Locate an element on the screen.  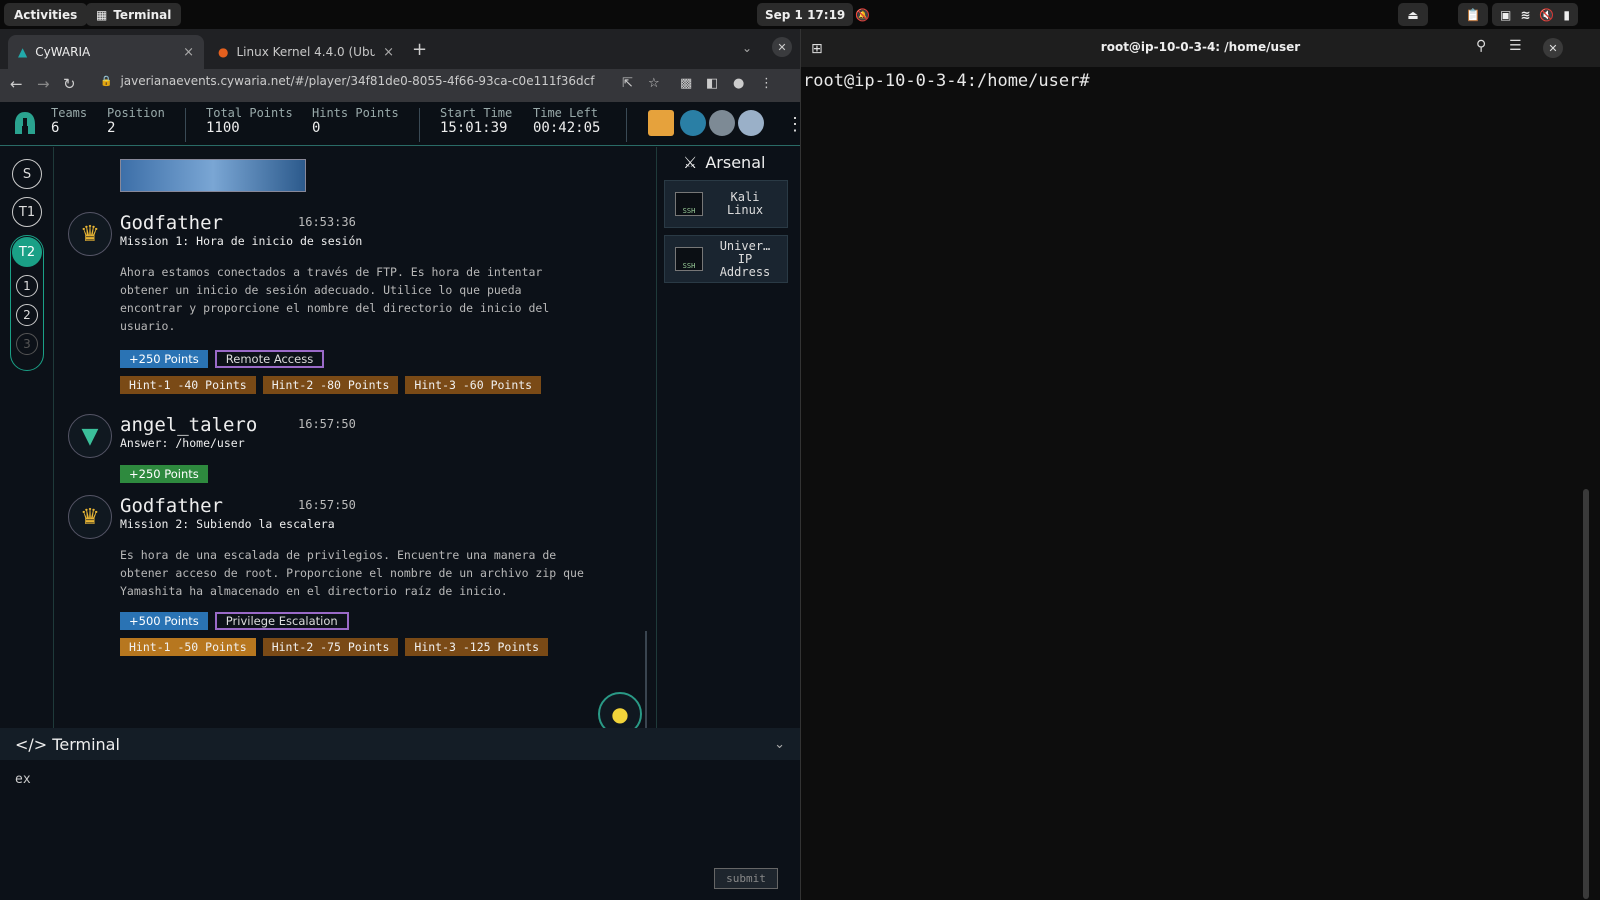
attached-image is located at coordinates (213, 175).